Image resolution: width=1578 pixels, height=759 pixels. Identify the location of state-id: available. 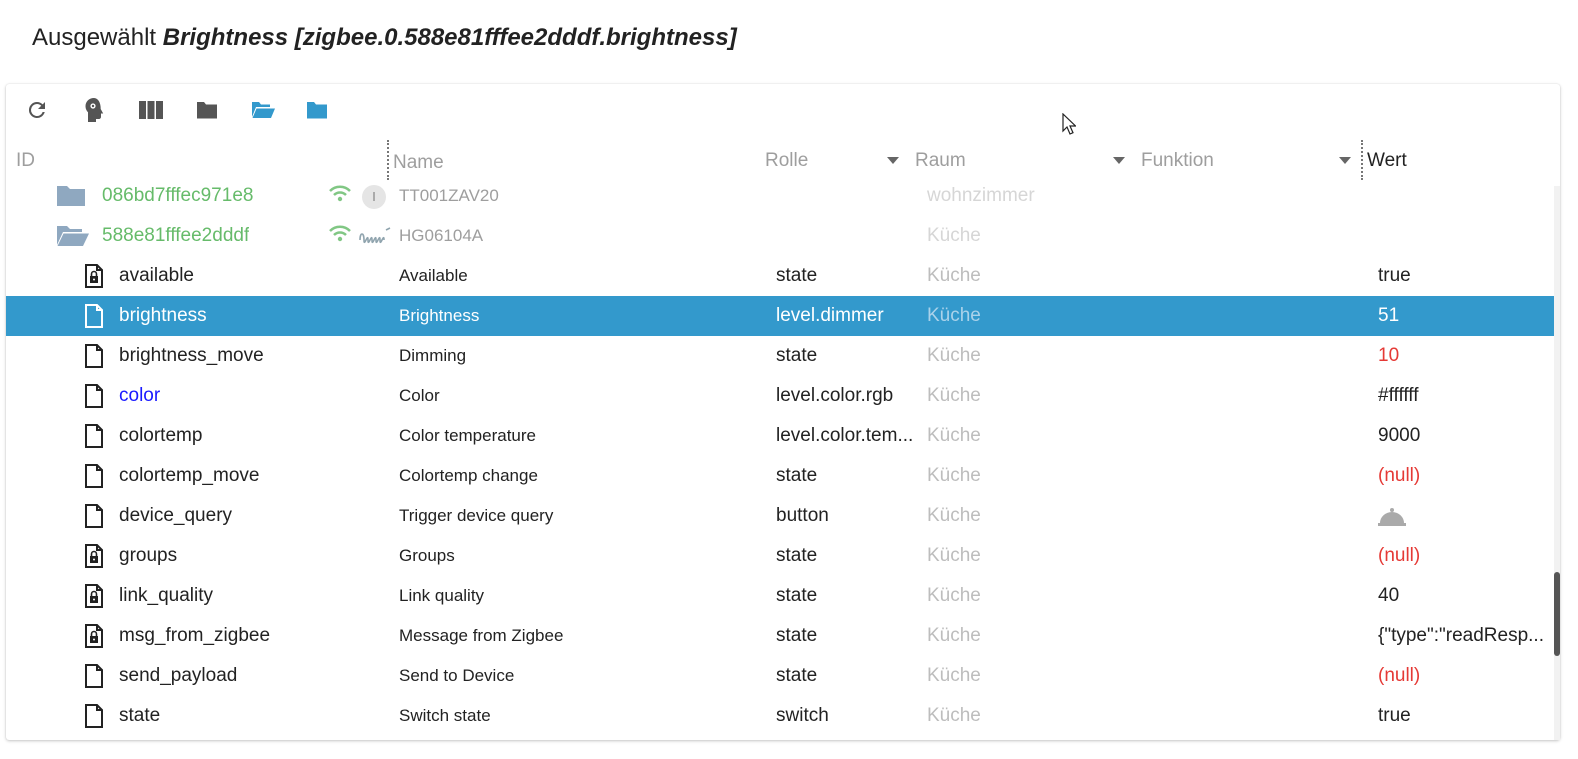
(156, 275).